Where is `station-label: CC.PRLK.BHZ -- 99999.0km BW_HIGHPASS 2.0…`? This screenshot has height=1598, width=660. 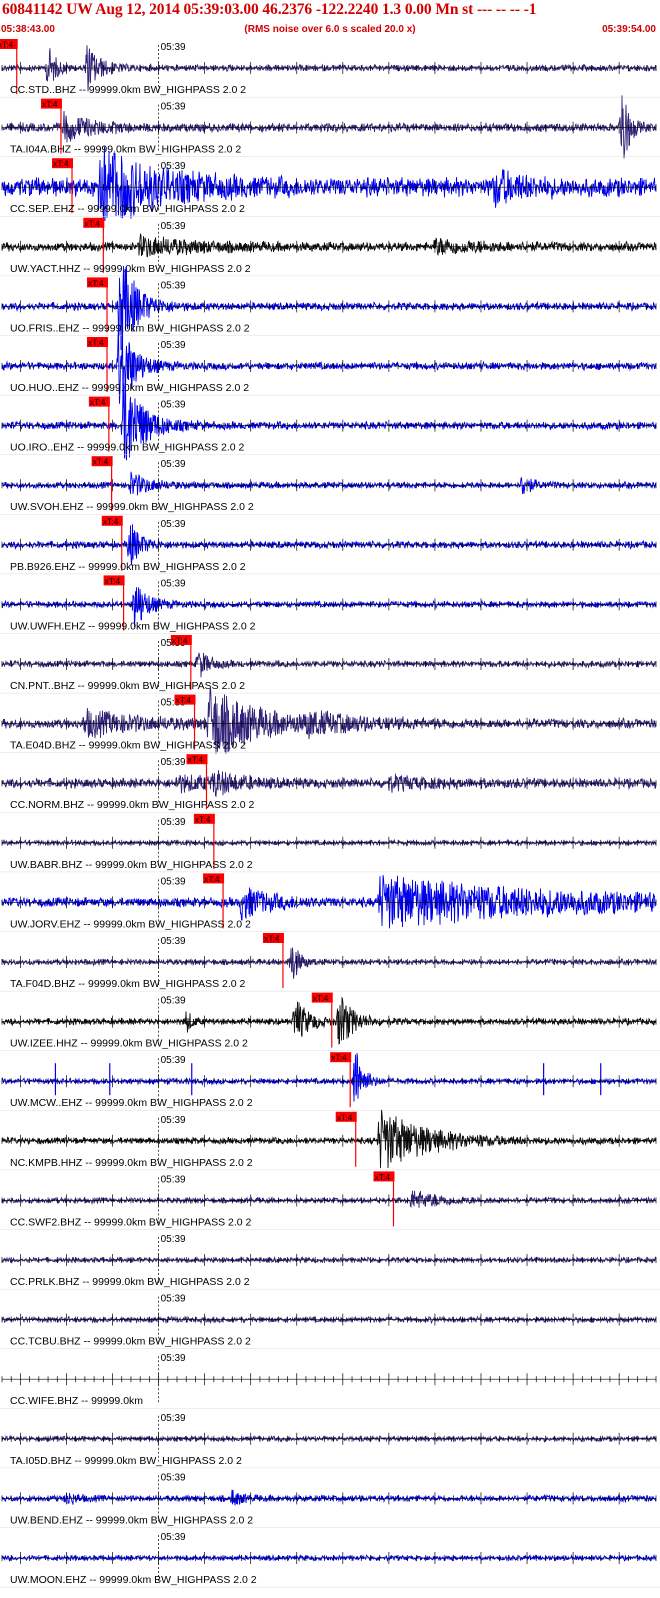
station-label: CC.PRLK.BHZ -- 99999.0km BW_HIGHPASS 2.0… is located at coordinates (130, 1282).